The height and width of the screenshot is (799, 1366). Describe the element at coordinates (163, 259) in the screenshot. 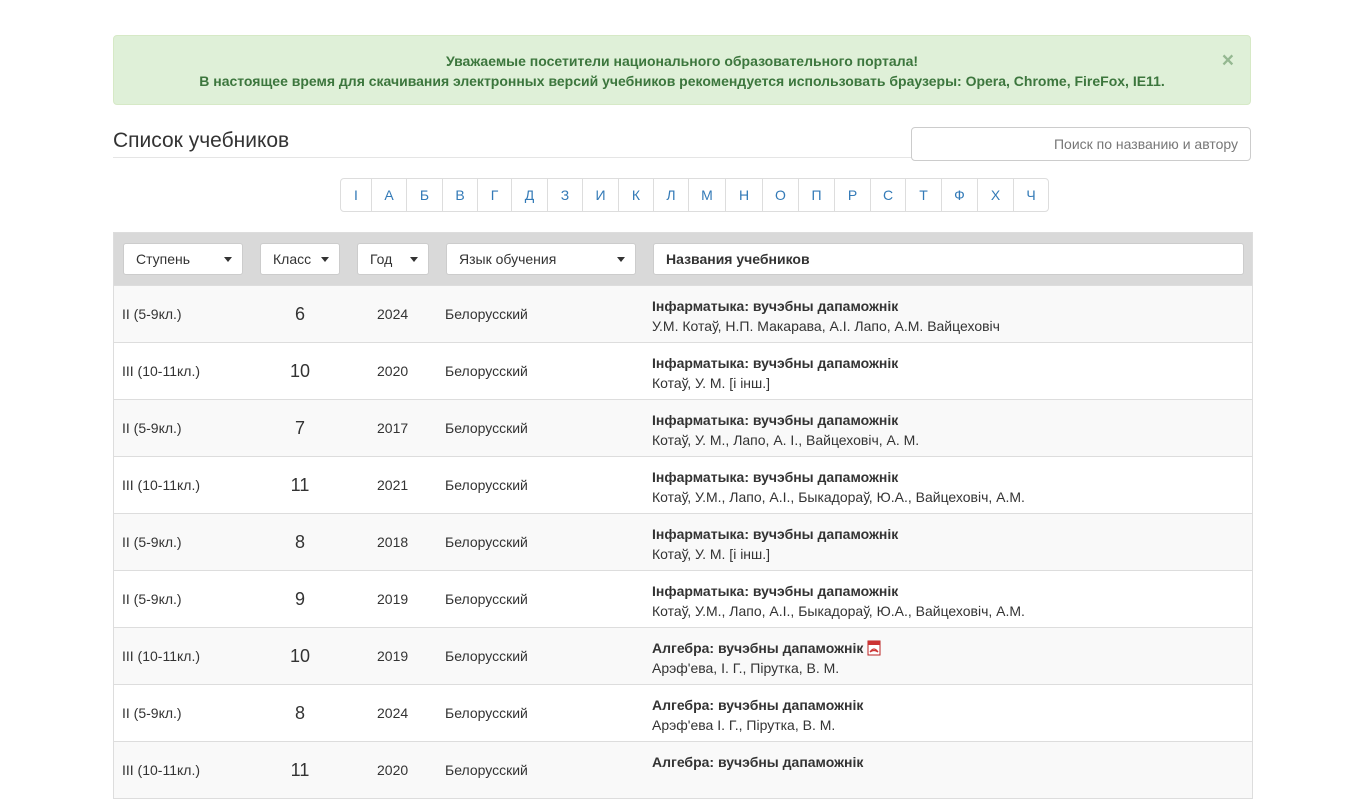

I see `step-dropdown-label: Ступень` at that location.